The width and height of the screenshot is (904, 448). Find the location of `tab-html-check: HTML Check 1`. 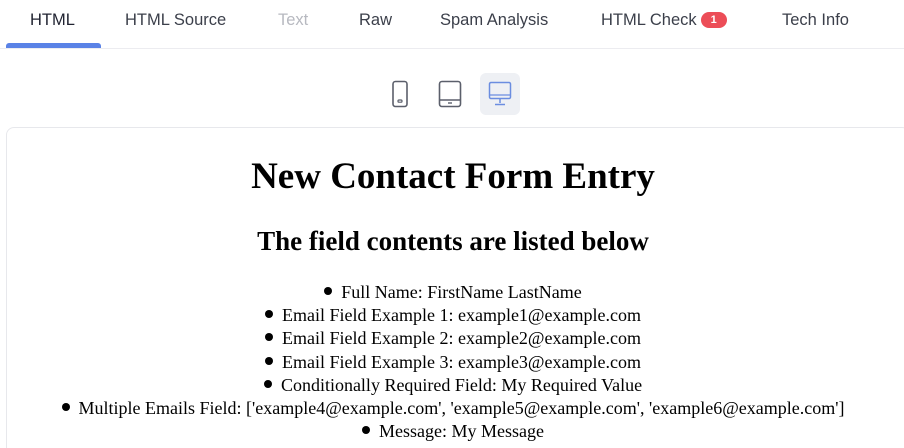

tab-html-check: HTML Check 1 is located at coordinates (664, 24).